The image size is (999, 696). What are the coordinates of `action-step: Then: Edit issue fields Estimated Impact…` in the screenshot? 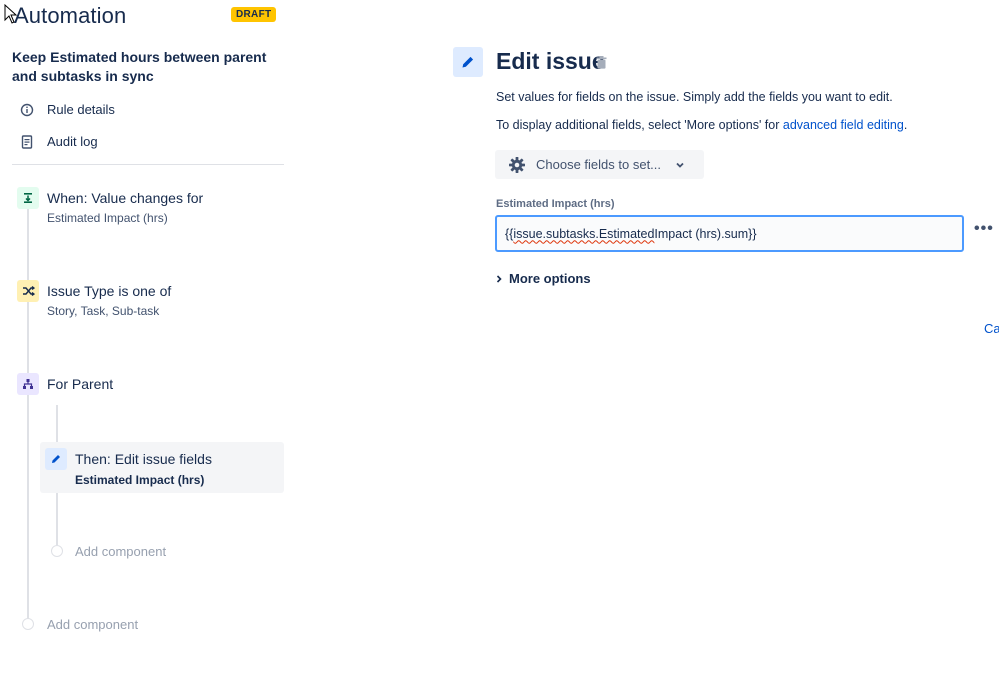 It's located at (143, 469).